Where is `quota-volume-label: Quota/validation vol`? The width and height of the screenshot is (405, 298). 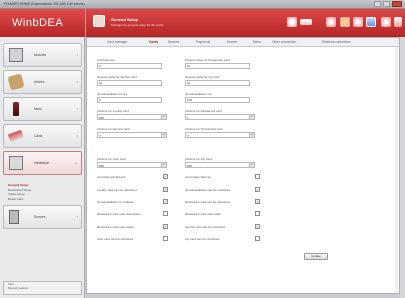 quota-volume-label: Quota/validation vol is located at coordinates (198, 94).